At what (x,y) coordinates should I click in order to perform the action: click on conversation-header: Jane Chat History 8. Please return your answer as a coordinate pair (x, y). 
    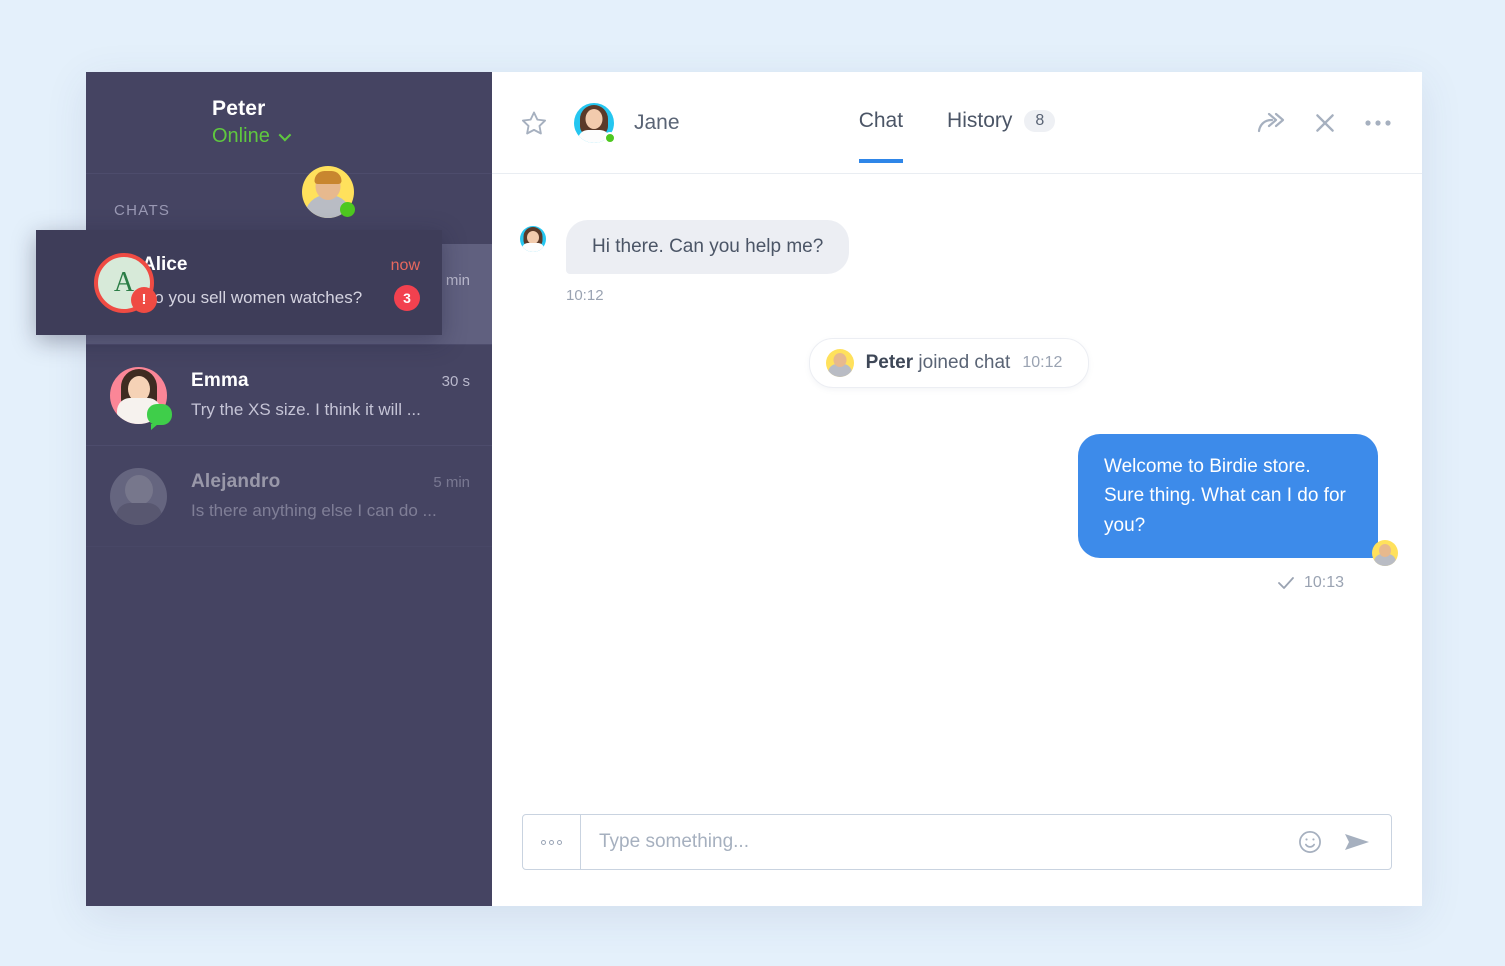
    Looking at the image, I should click on (957, 123).